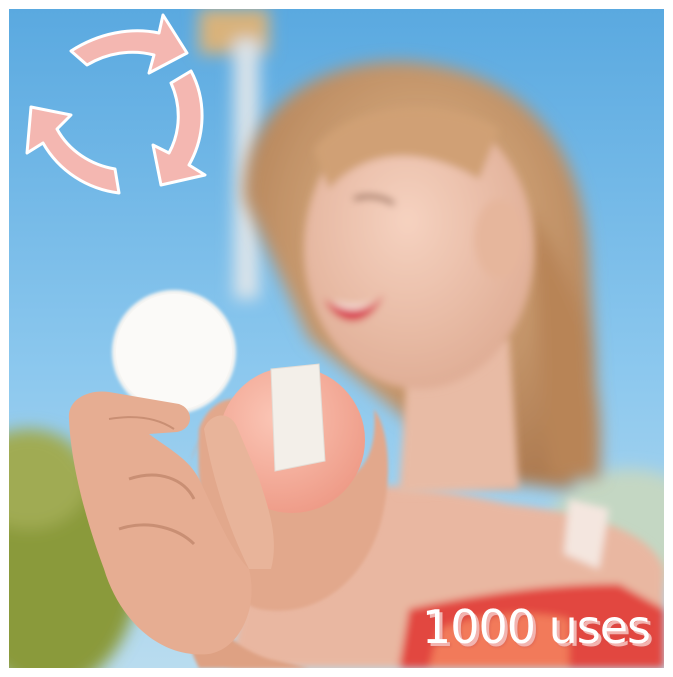  Describe the element at coordinates (419, 248) in the screenshot. I see `face` at that location.